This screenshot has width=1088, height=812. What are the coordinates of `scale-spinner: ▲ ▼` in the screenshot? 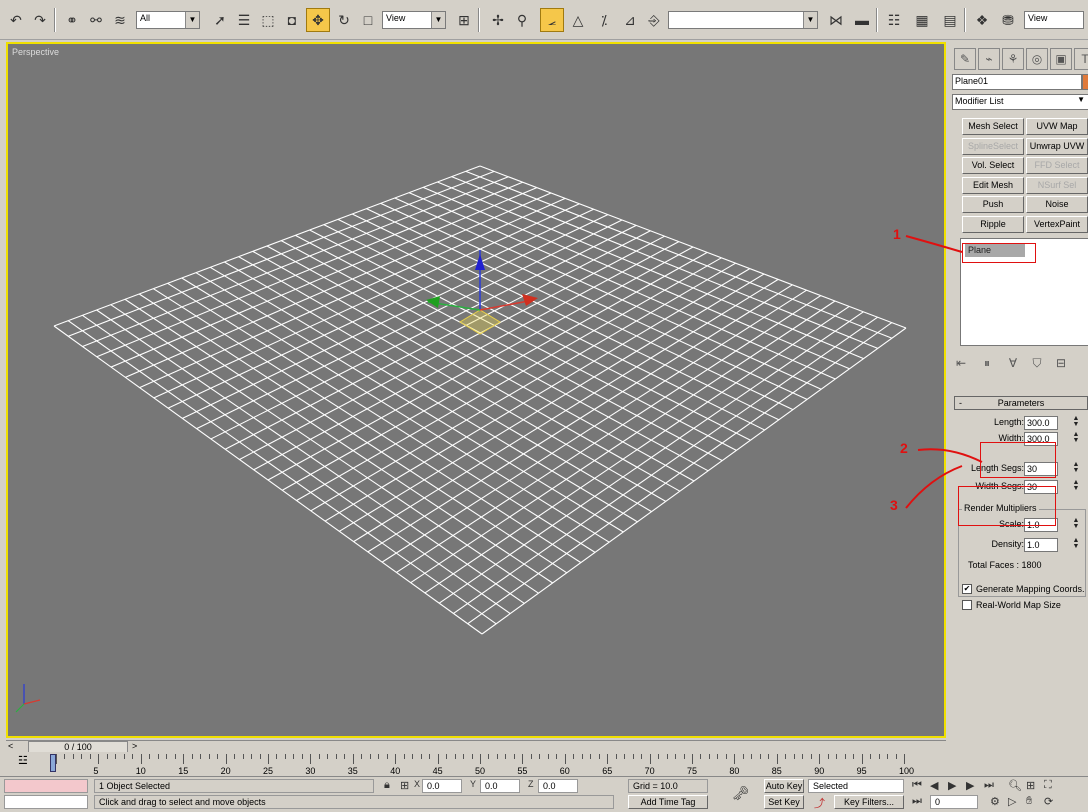 It's located at (1076, 524).